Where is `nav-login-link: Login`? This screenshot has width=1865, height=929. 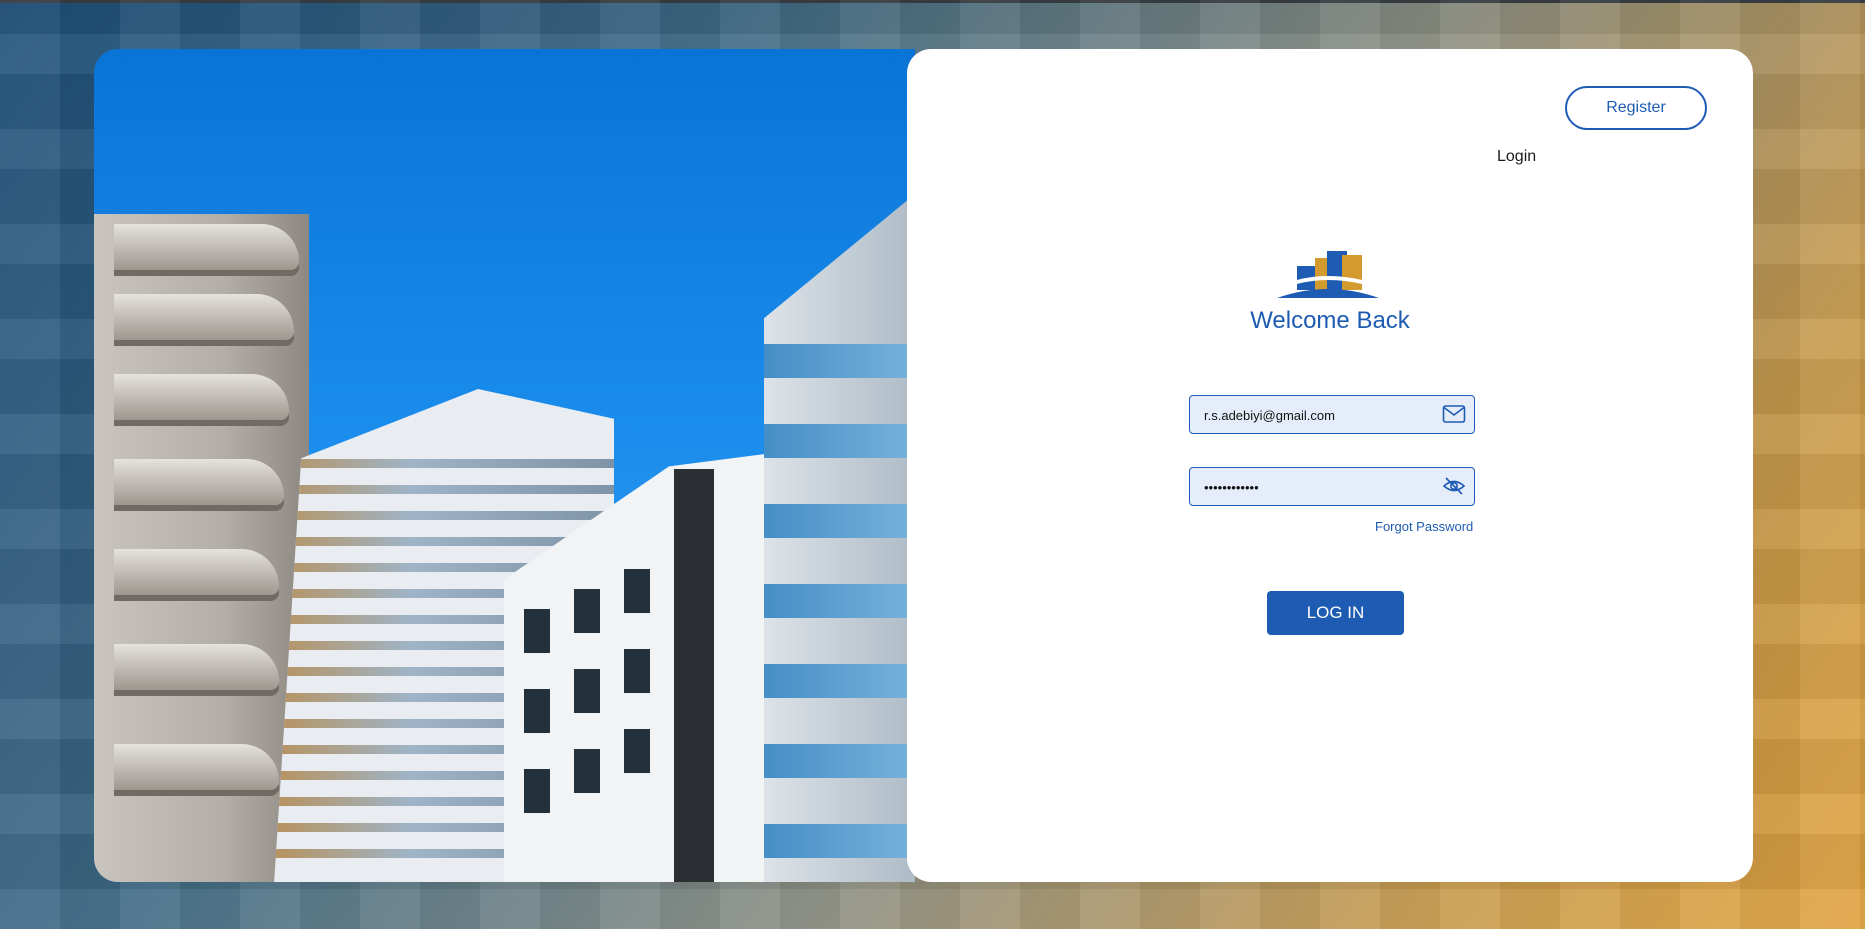
nav-login-link: Login is located at coordinates (1516, 157).